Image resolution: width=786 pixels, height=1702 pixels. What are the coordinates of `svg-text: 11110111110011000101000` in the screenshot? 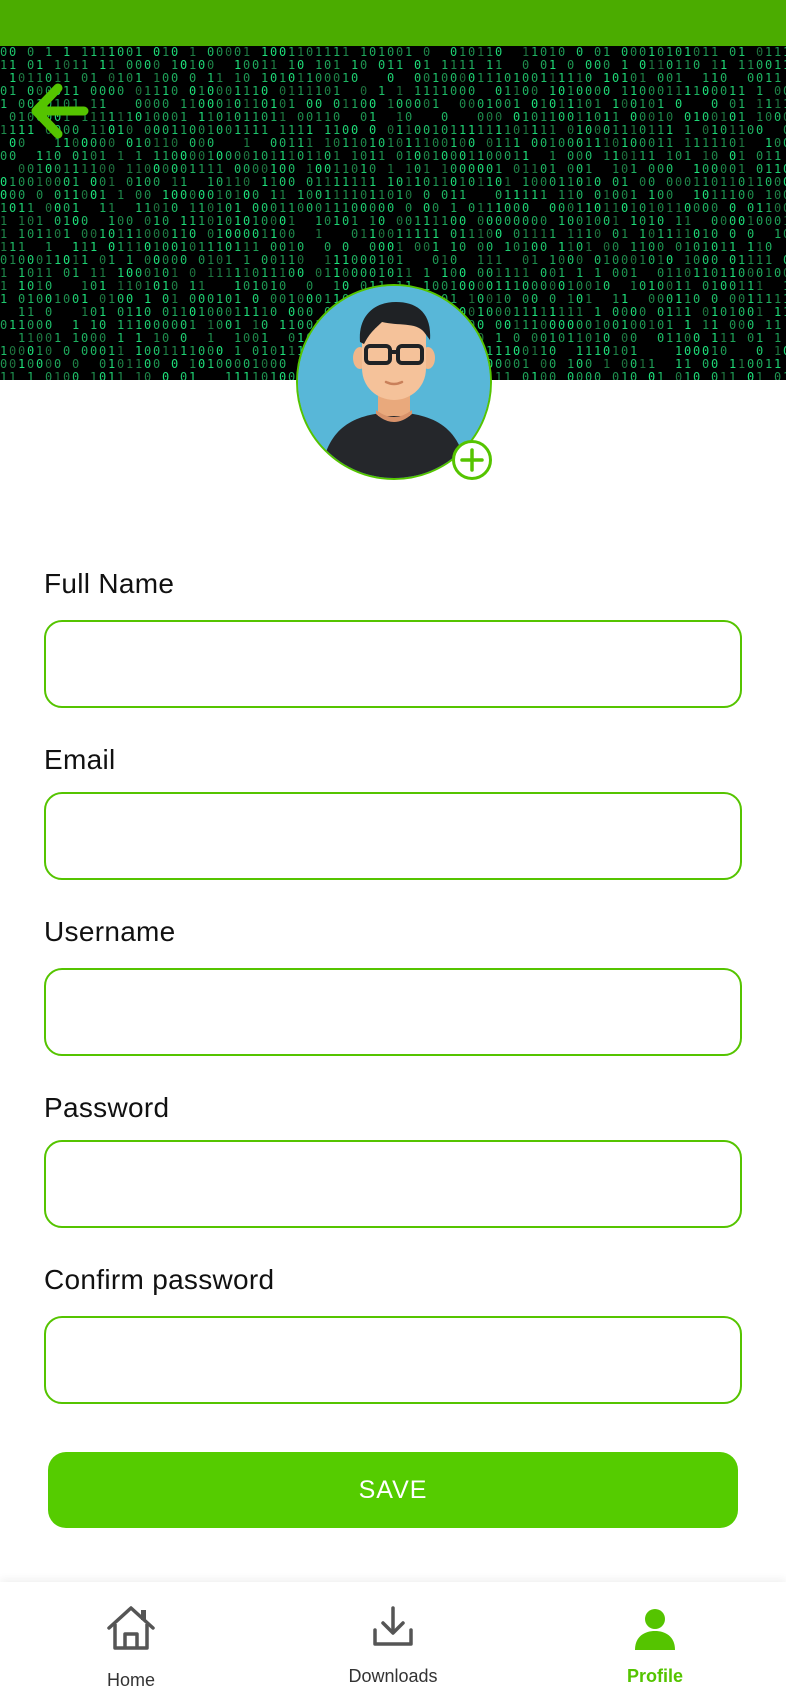 It's located at (552, 213).